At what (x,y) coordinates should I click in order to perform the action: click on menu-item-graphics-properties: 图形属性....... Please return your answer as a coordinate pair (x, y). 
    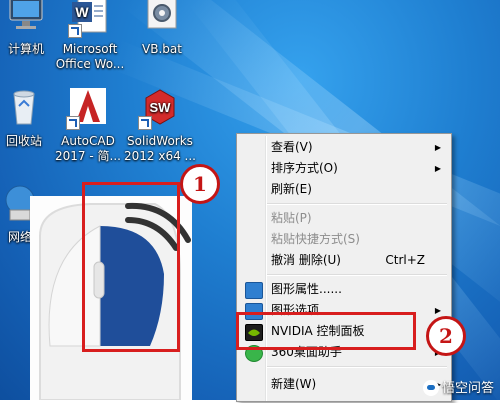
    Looking at the image, I should click on (343, 289).